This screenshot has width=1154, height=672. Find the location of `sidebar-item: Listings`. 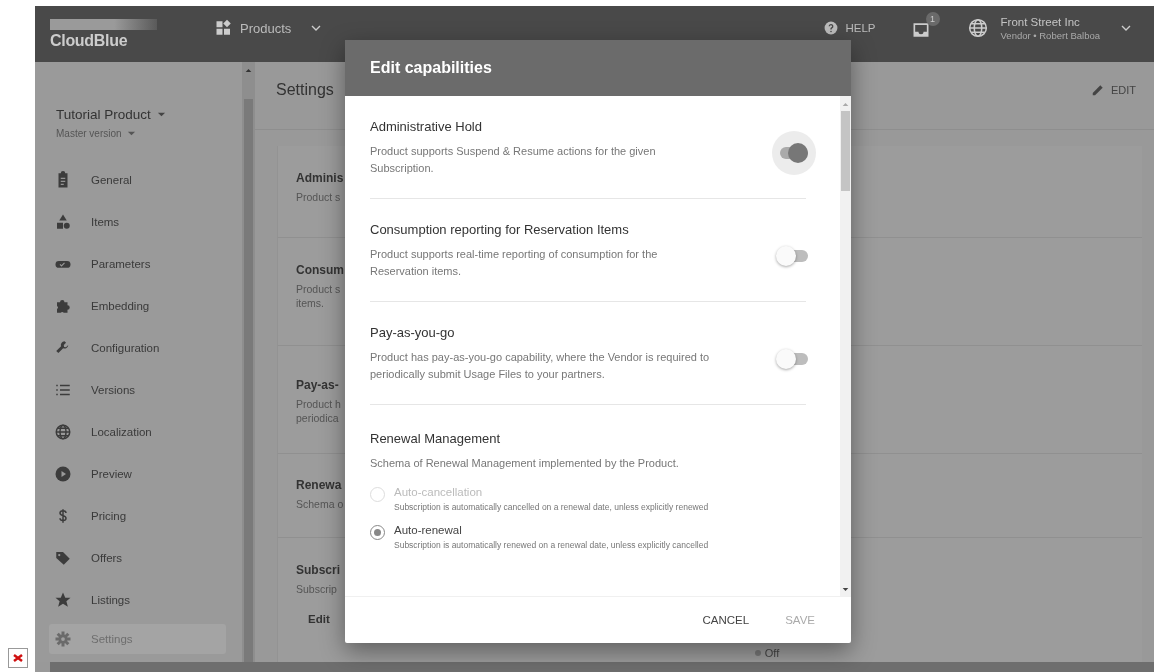

sidebar-item: Listings is located at coordinates (137, 600).